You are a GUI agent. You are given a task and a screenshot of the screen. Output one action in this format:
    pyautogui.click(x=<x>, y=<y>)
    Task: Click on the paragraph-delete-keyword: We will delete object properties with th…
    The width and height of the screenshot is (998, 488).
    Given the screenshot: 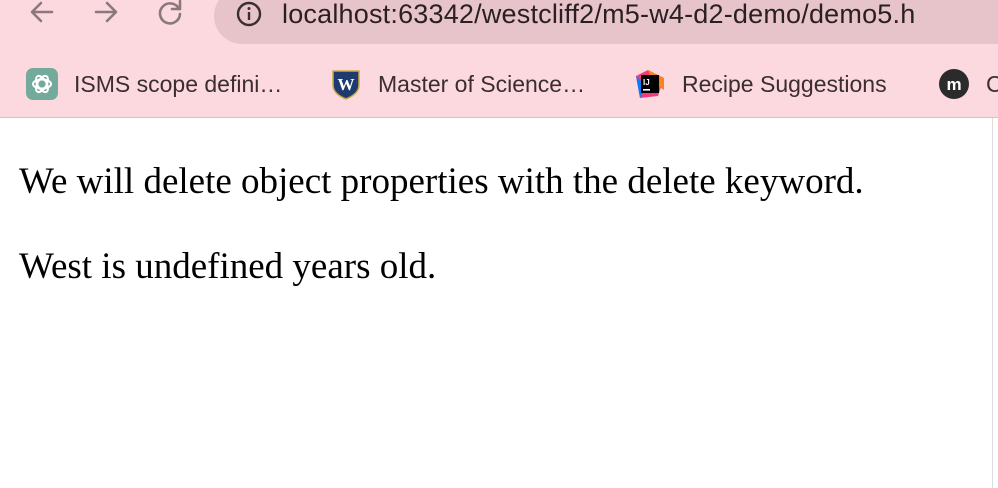 What is the action you would take?
    pyautogui.click(x=441, y=181)
    